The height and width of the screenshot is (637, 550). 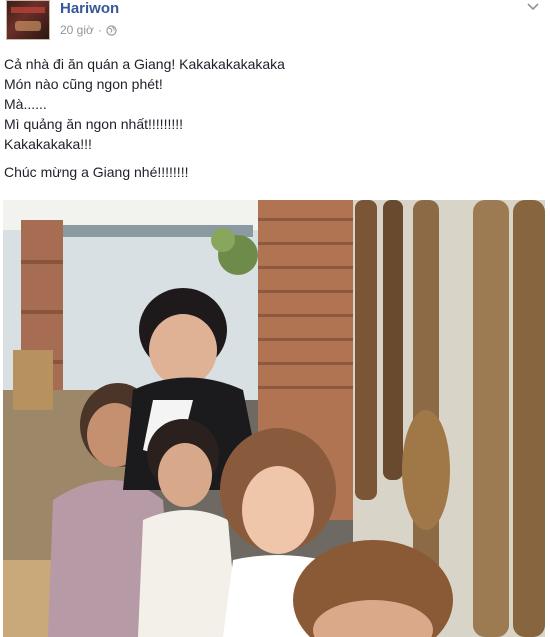 What do you see at coordinates (275, 22) in the screenshot?
I see `post-header: Hariwon 20 giờ ·` at bounding box center [275, 22].